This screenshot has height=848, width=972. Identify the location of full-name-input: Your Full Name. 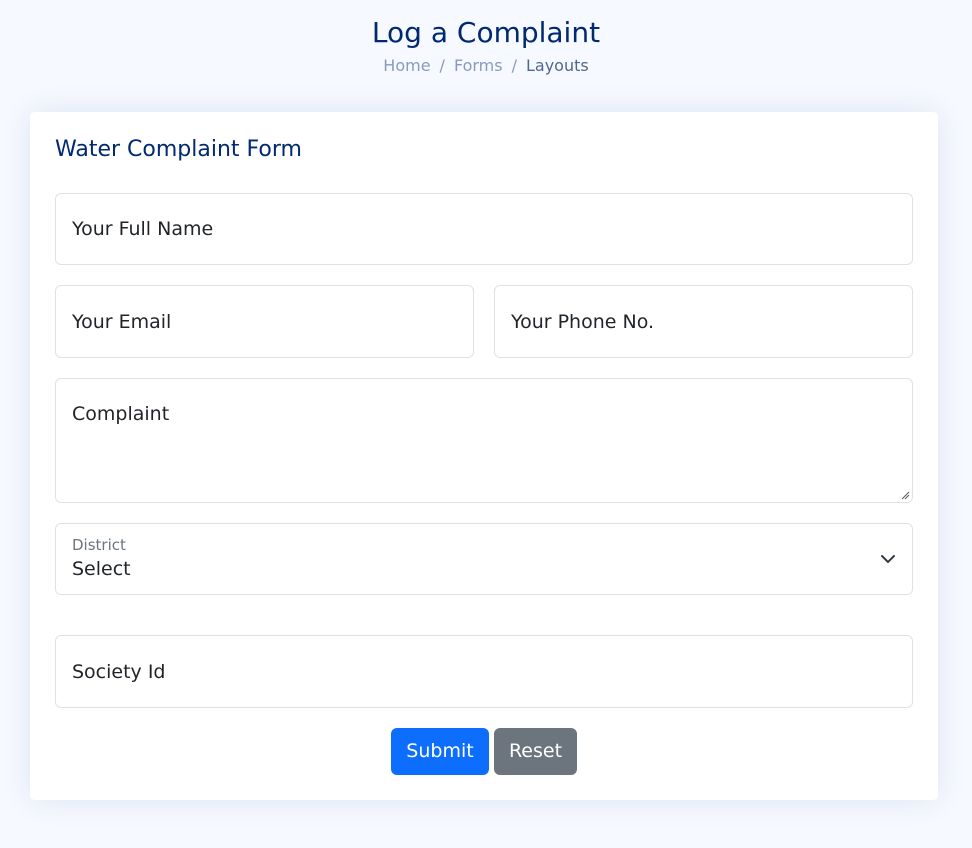
(484, 229).